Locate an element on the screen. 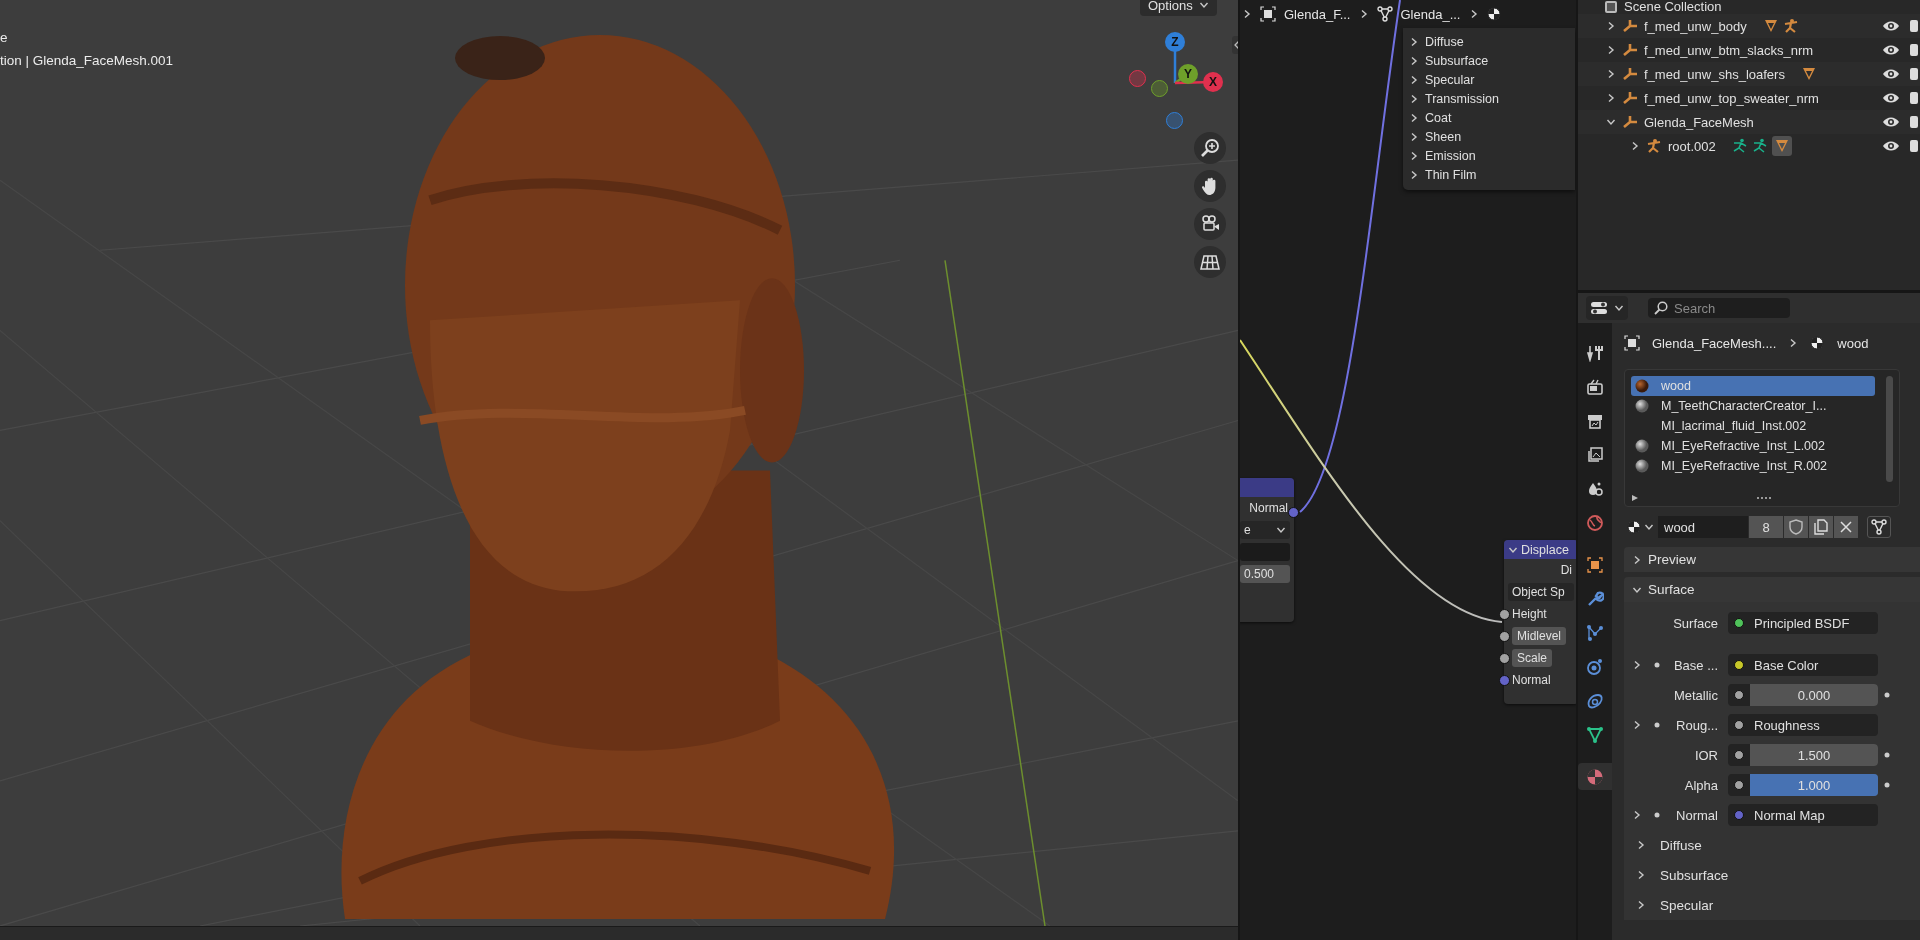 Image resolution: width=1920 pixels, height=940 pixels. menu-item: Transmission is located at coordinates (1489, 98).